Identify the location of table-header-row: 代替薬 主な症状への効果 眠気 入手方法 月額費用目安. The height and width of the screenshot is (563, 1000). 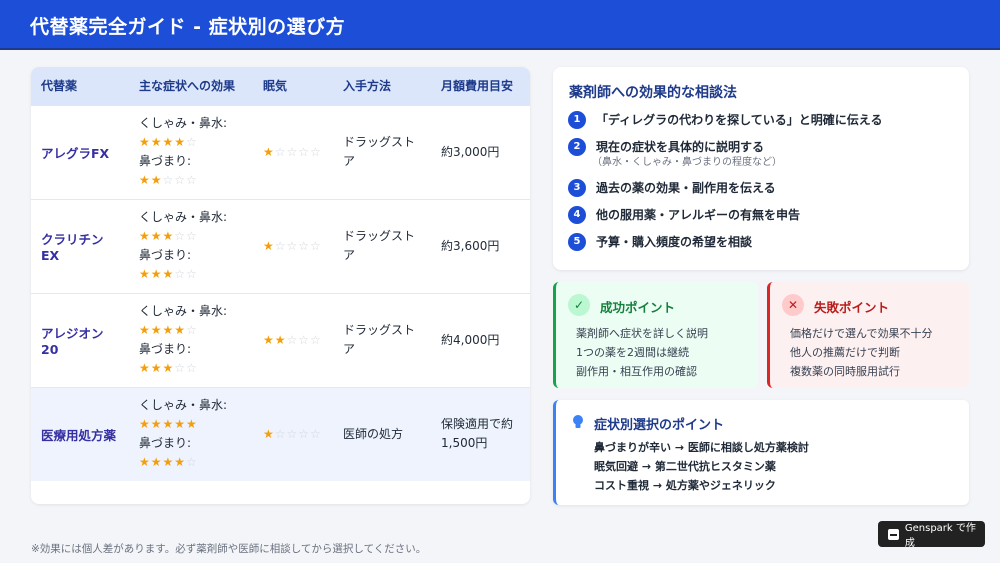
(280, 86).